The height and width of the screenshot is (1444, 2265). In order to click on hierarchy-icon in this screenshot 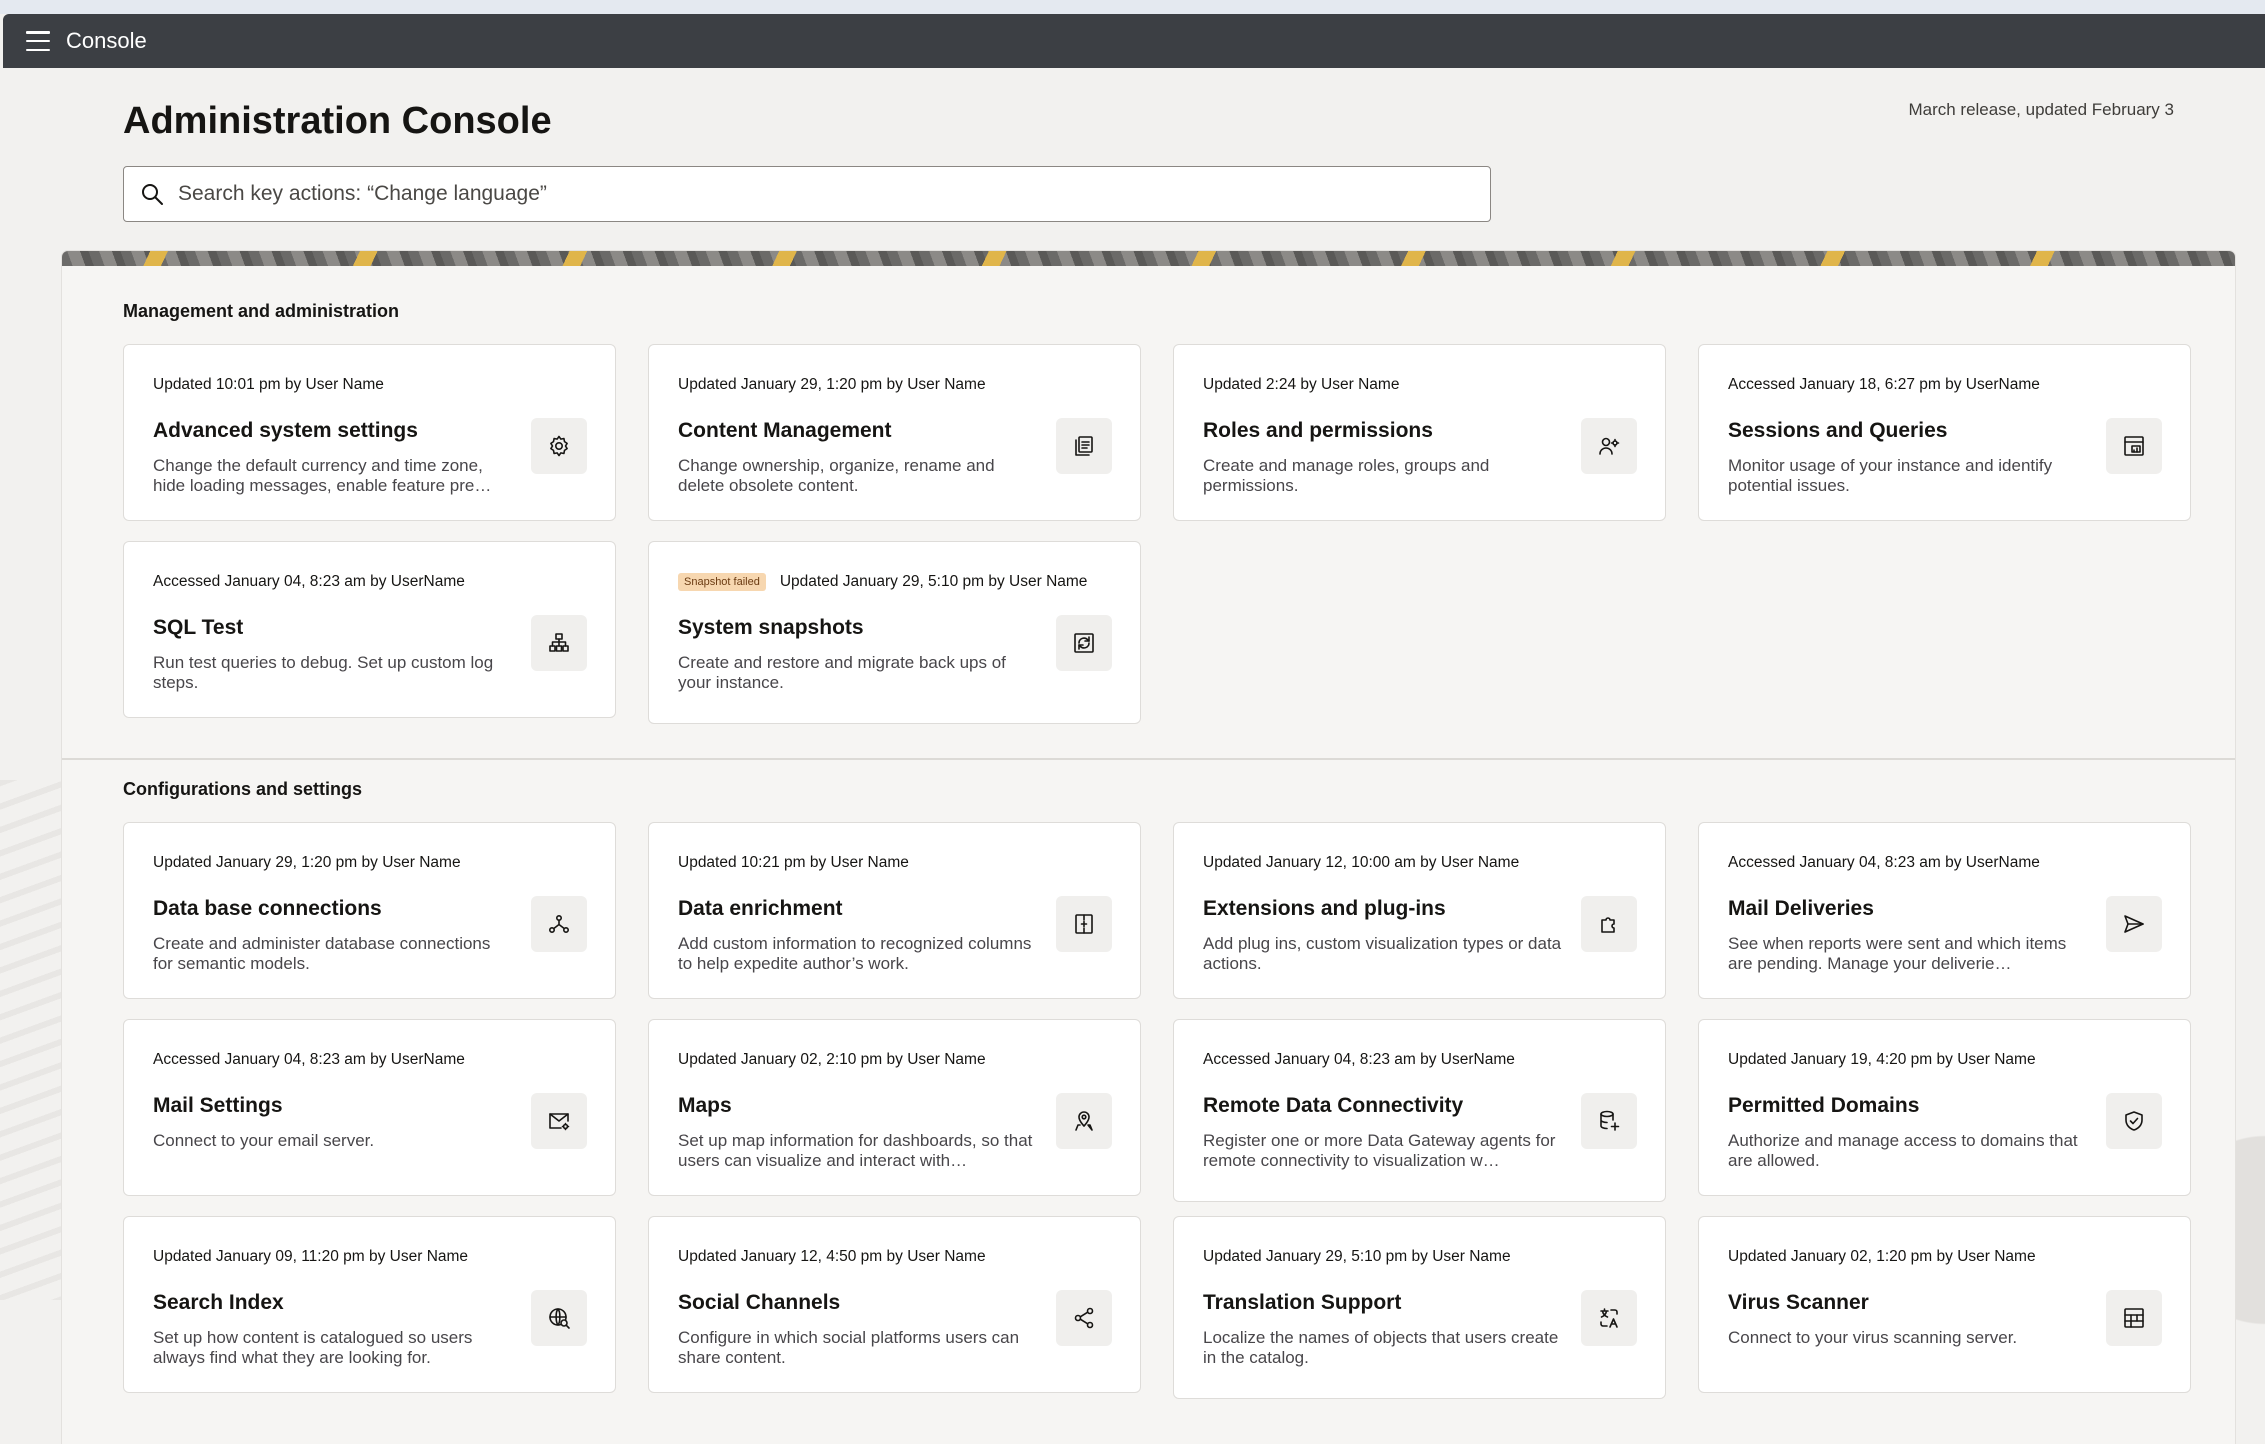, I will do `click(559, 643)`.